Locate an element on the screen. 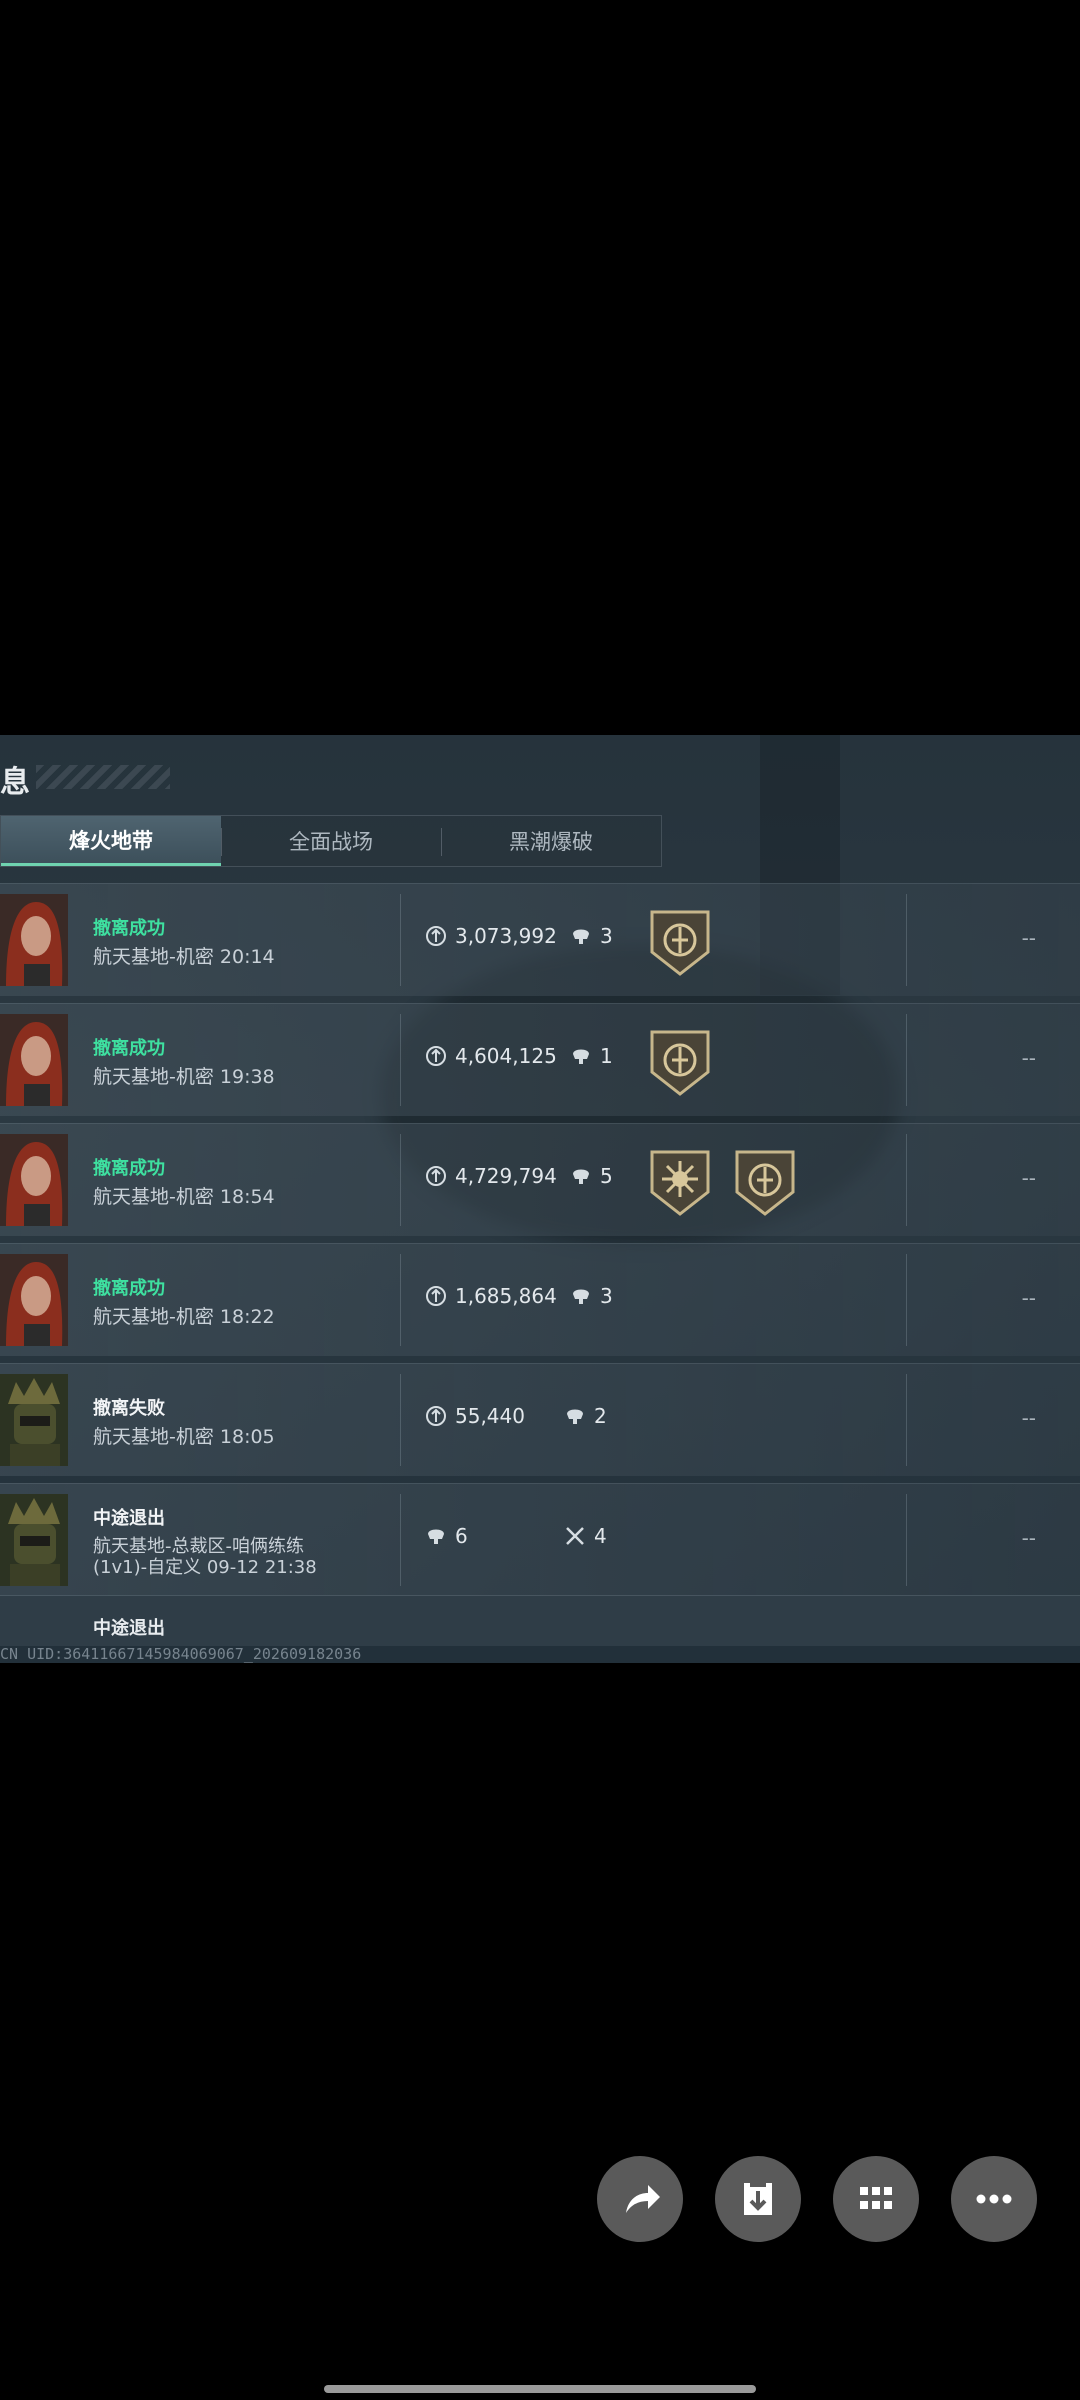  value-amount: 4,604,125 is located at coordinates (506, 1056).